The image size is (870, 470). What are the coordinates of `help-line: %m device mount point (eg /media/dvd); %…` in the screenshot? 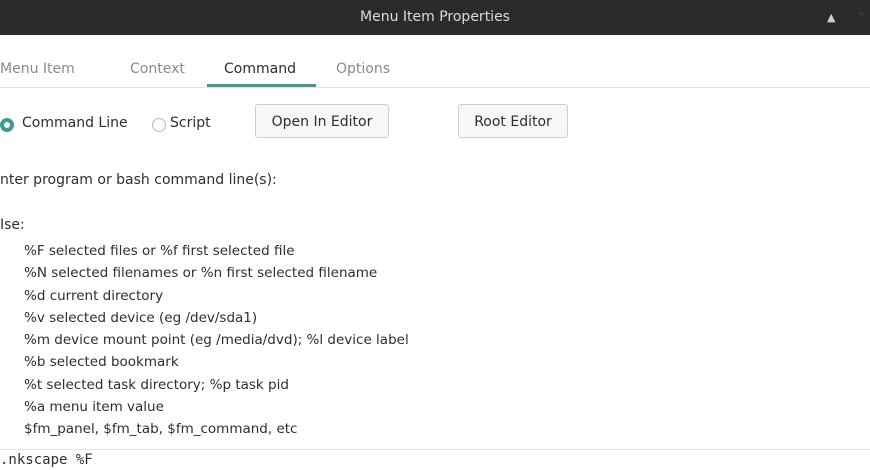 It's located at (216, 340).